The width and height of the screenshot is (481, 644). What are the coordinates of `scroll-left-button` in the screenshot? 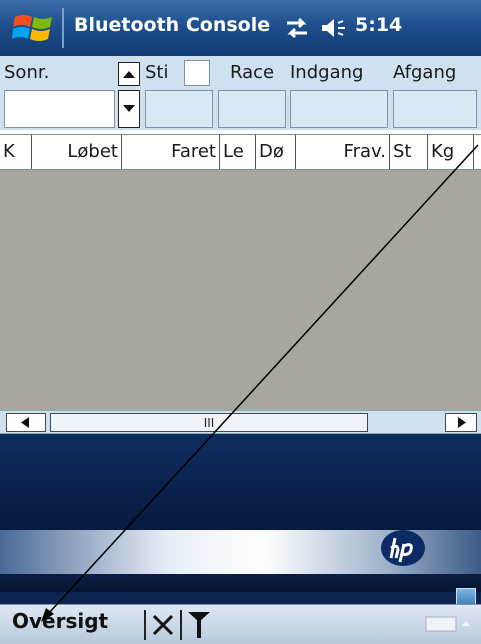 It's located at (26, 422).